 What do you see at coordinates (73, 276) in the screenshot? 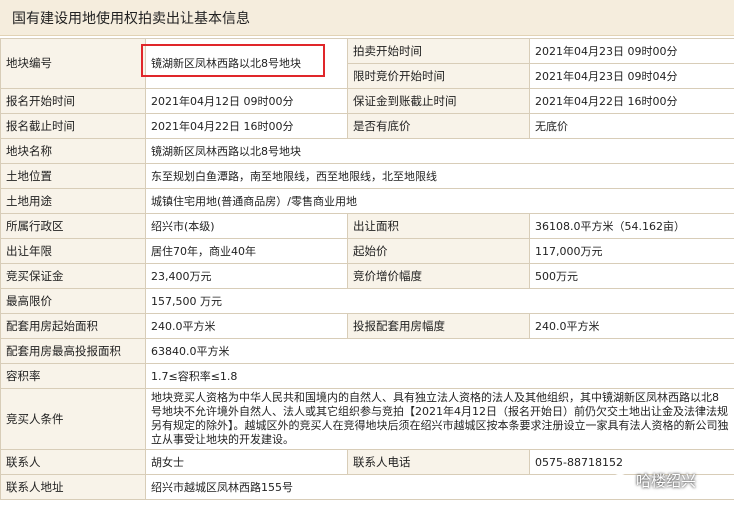
I see `bid-deposit-label: 竞买保证金` at bounding box center [73, 276].